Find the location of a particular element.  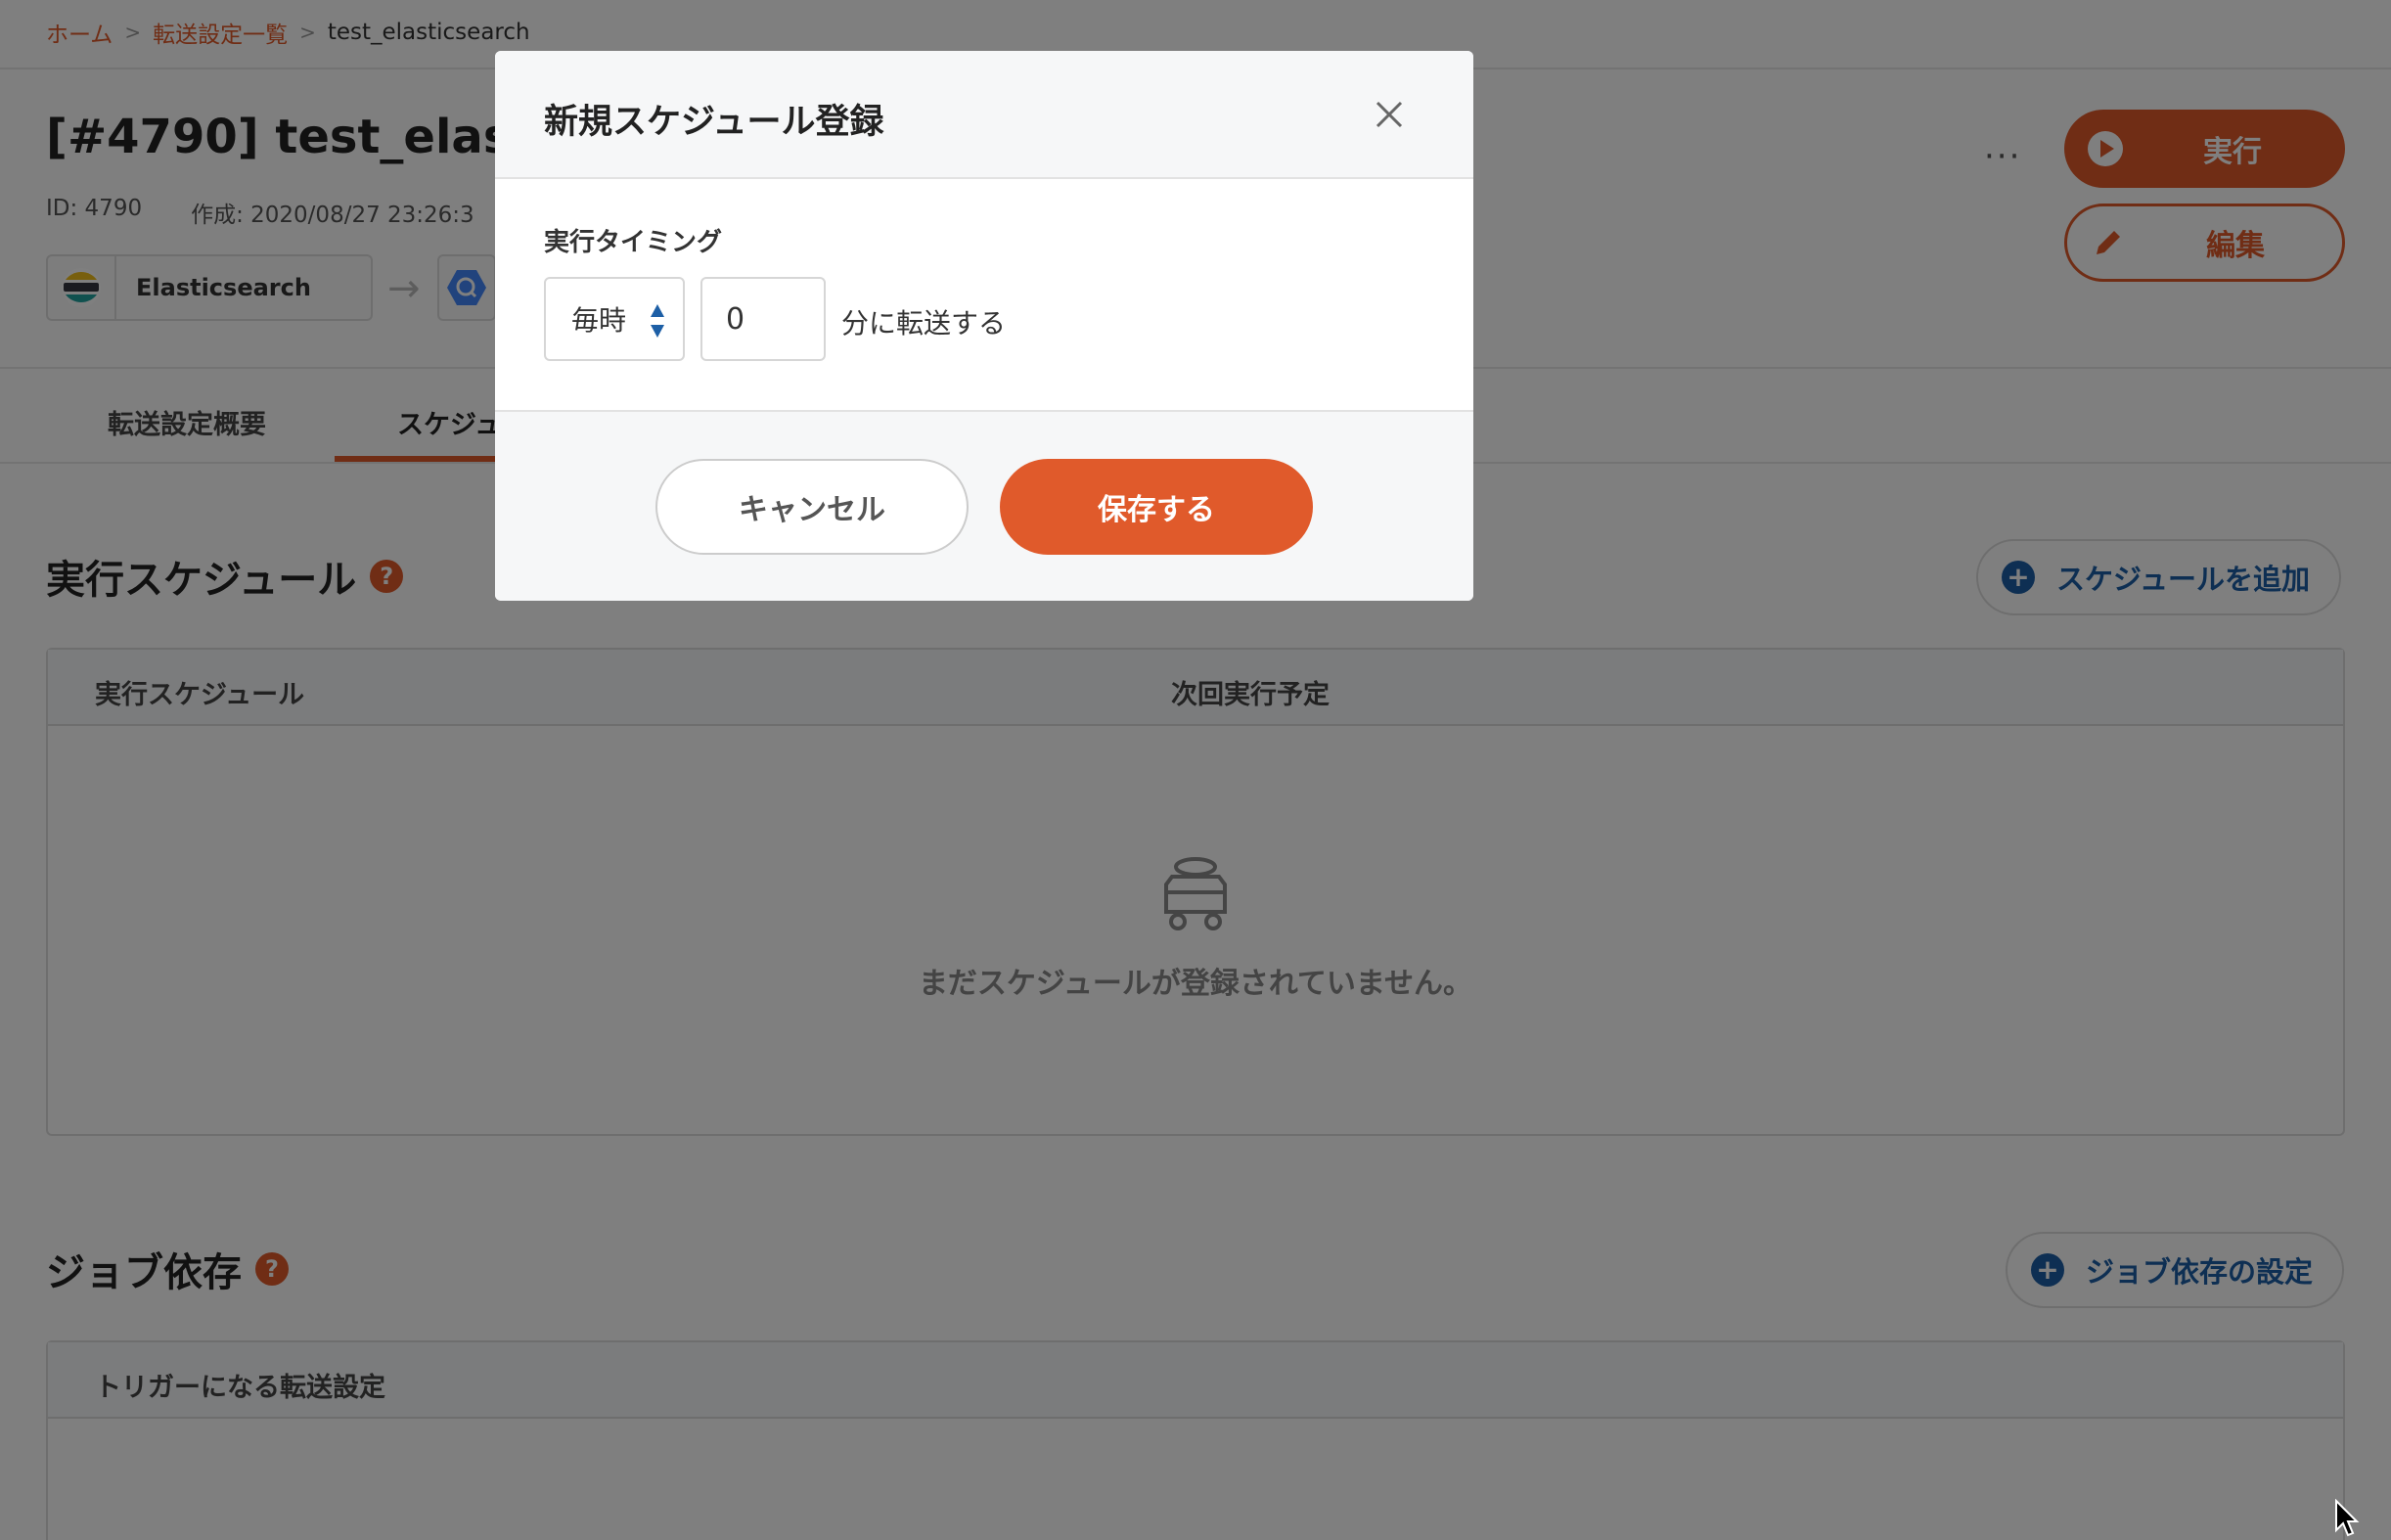

modal-body: 実行タイミング 毎時 分に転送する is located at coordinates (984, 295).